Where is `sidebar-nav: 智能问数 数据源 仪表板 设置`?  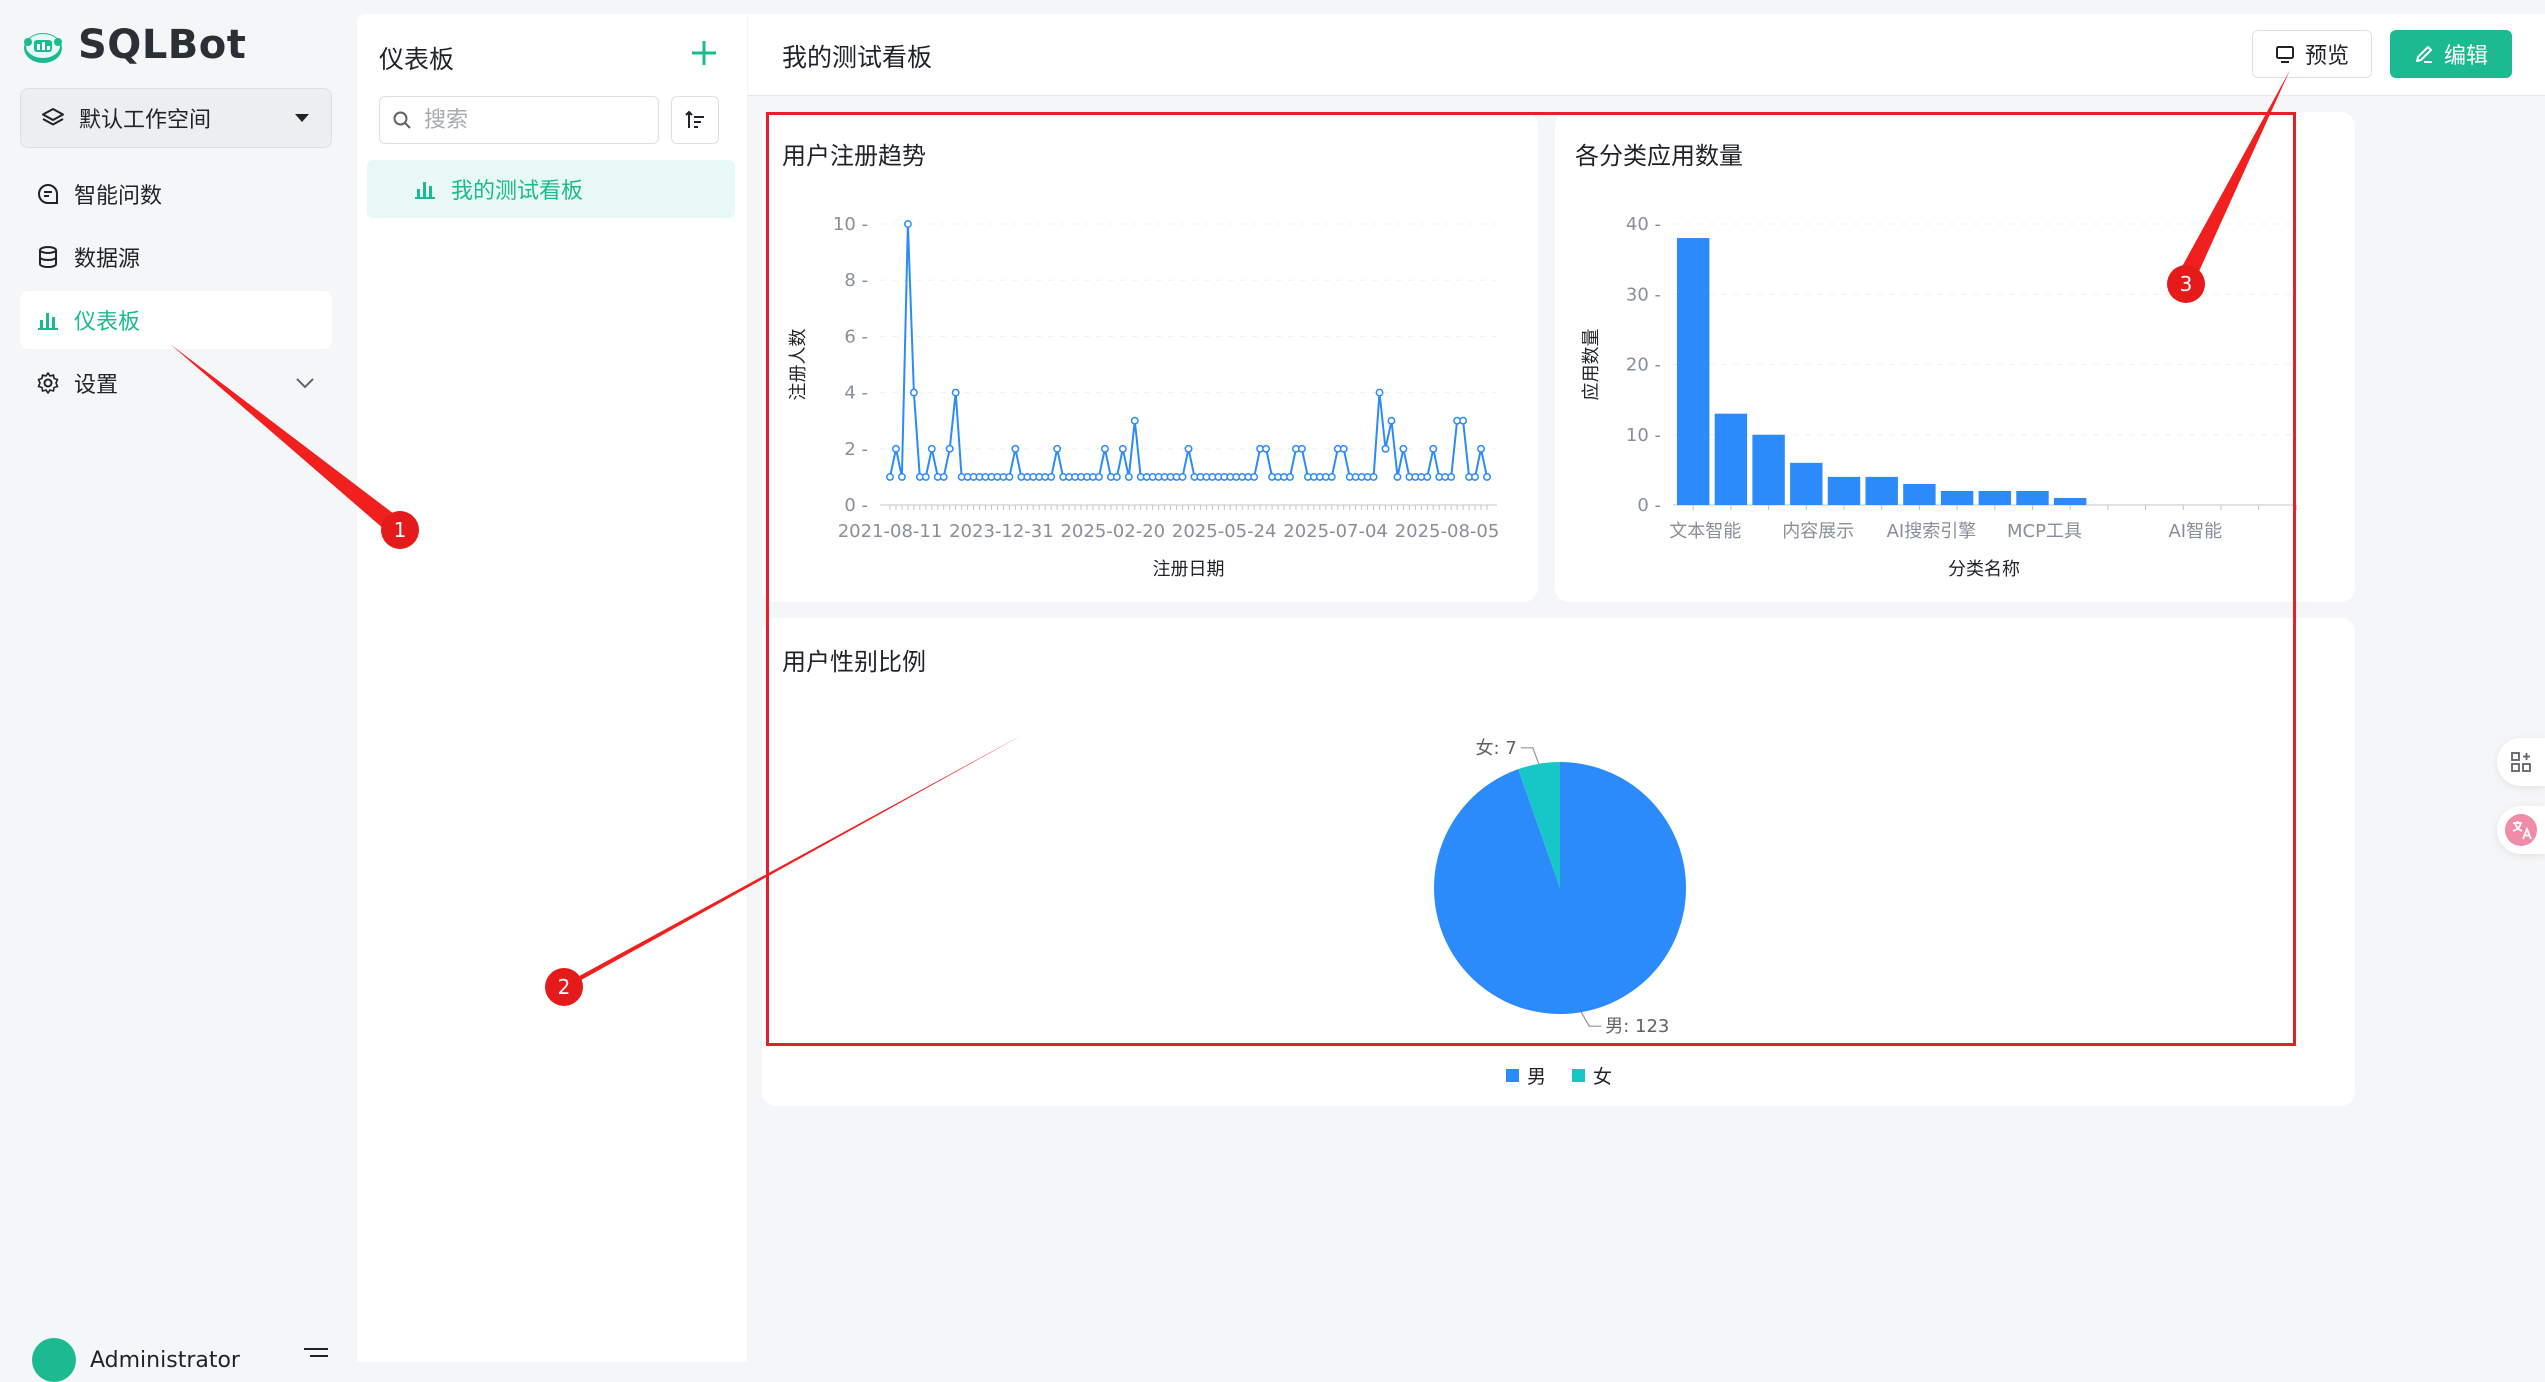 sidebar-nav: 智能问数 数据源 仪表板 设置 is located at coordinates (176, 291).